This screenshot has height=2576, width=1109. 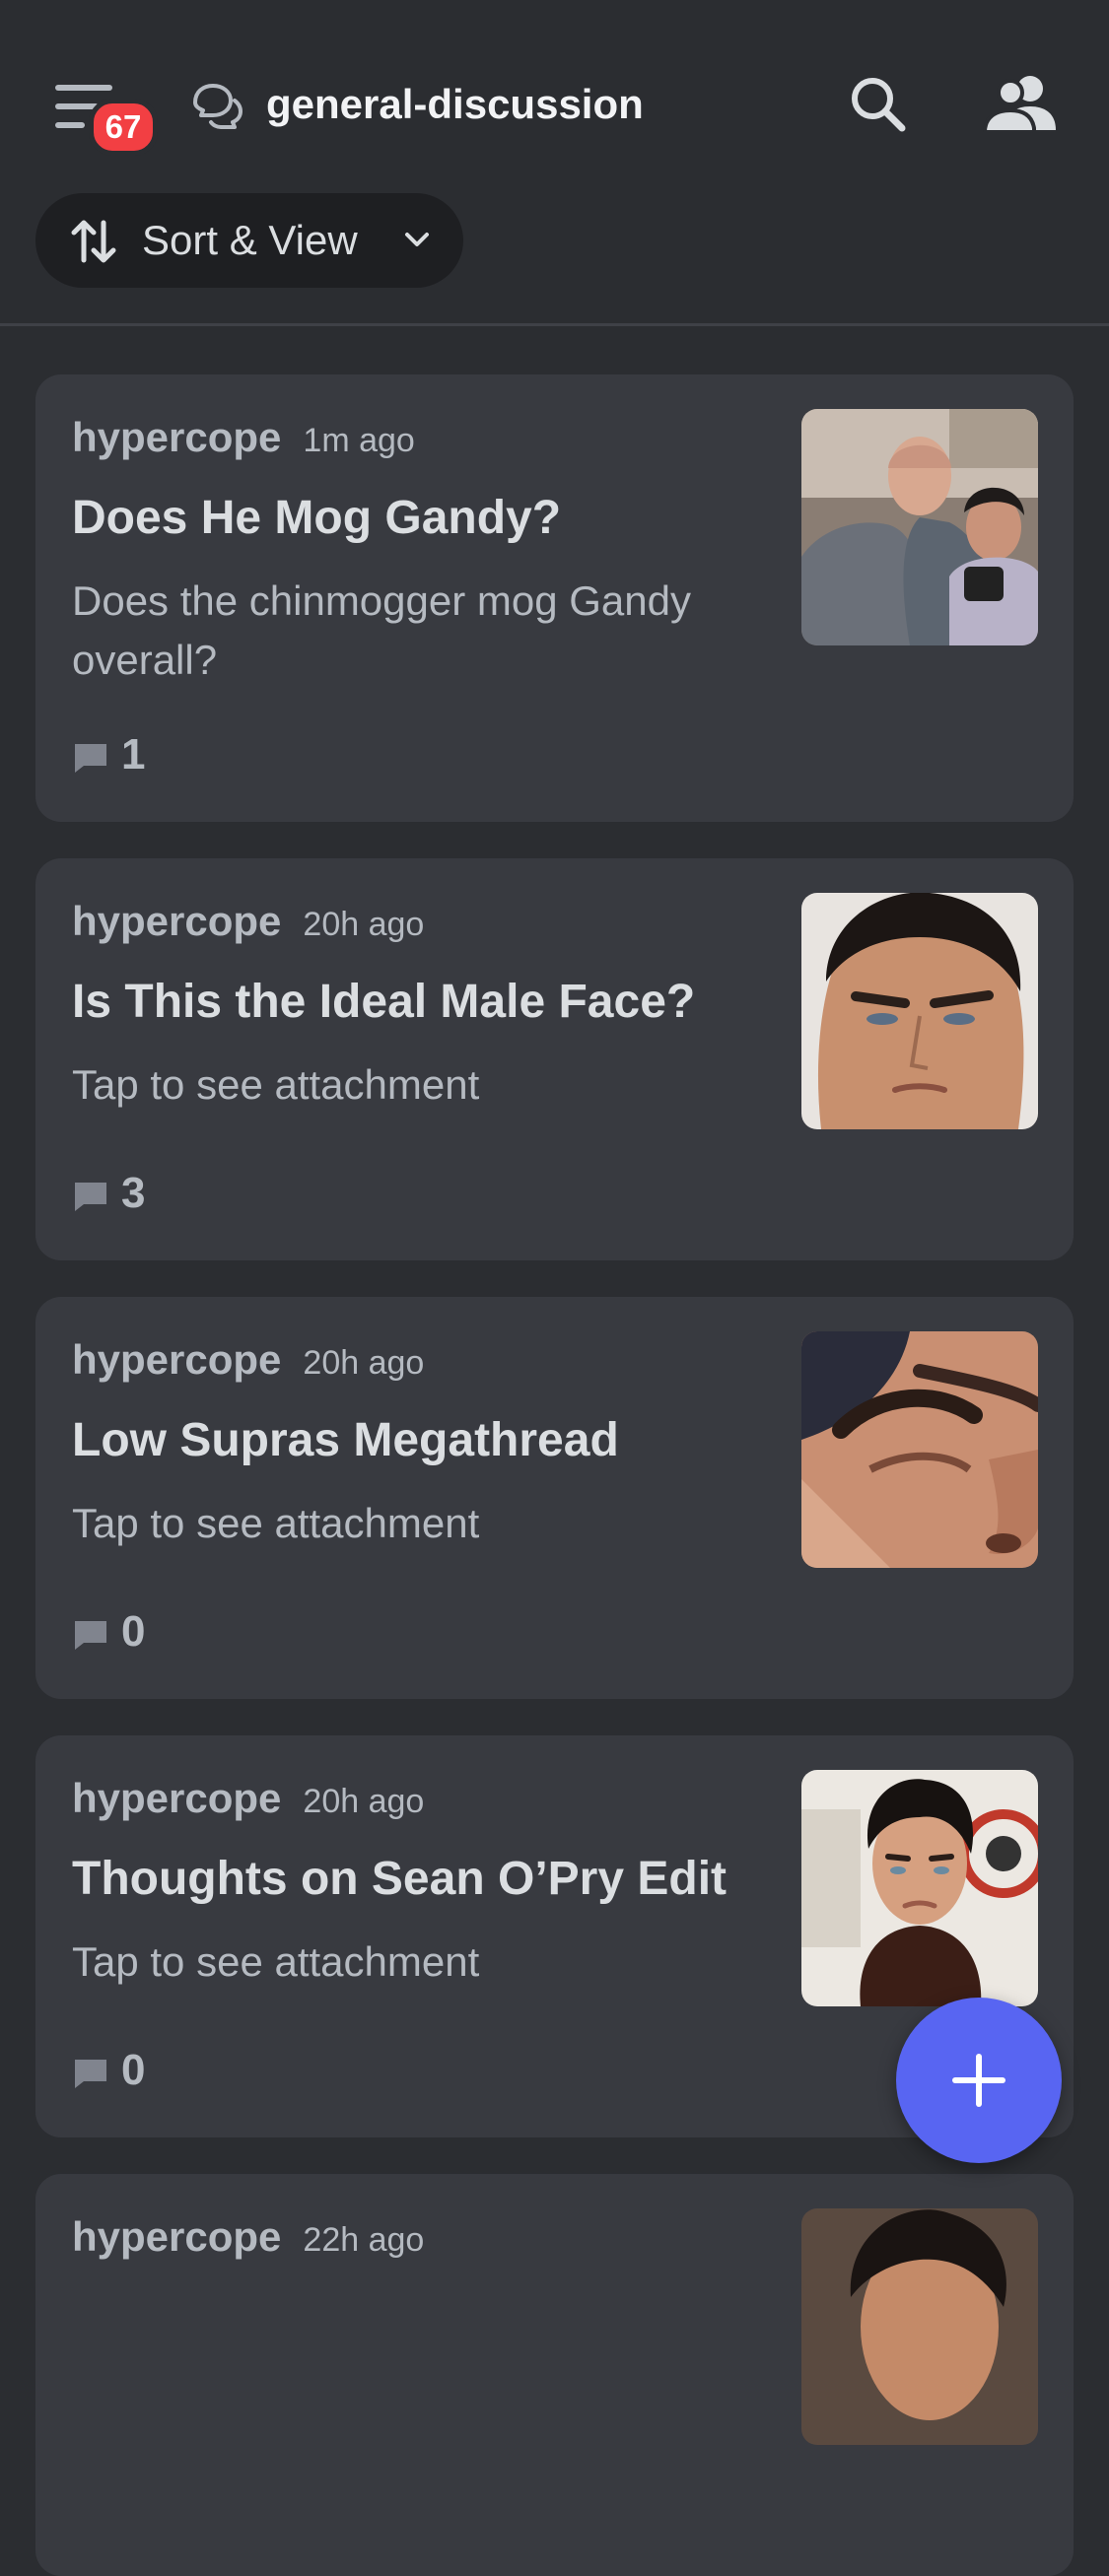 I want to click on post-meta: hypercope 1m ago, so click(x=244, y=437).